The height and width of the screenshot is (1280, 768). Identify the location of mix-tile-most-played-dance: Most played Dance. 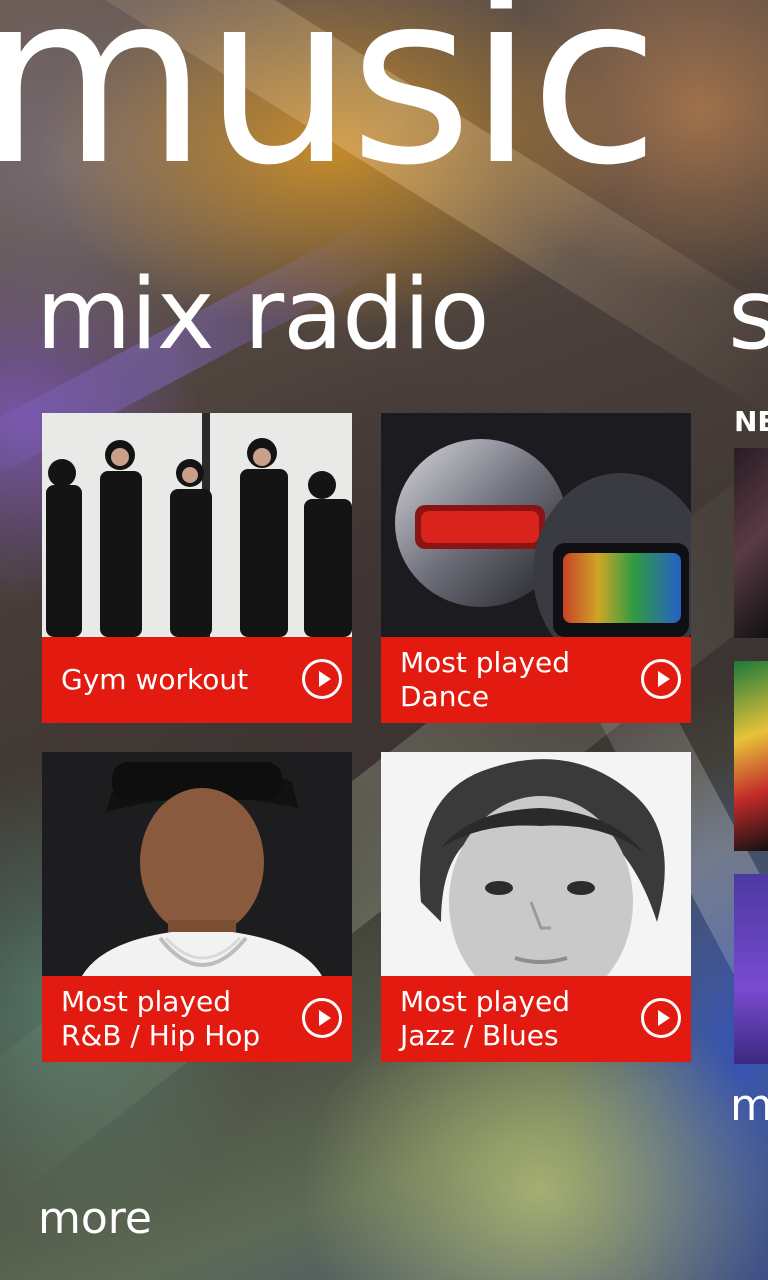
(536, 568).